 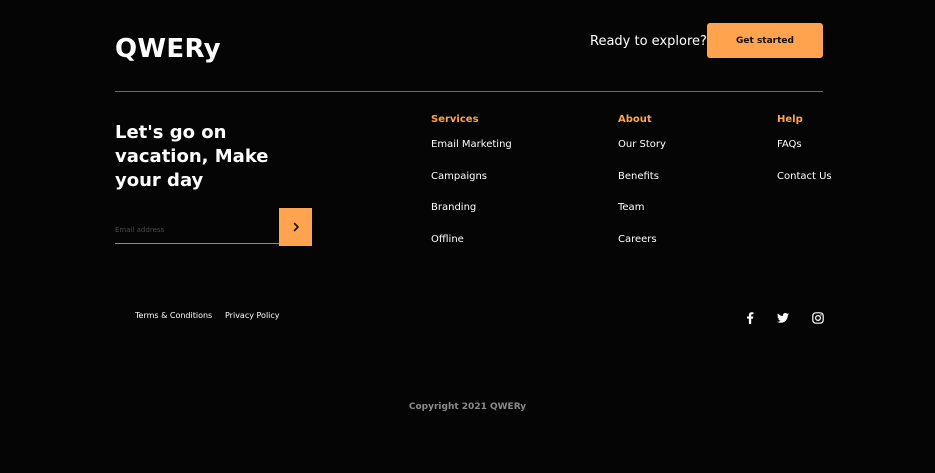 What do you see at coordinates (642, 208) in the screenshot?
I see `link-team: Team` at bounding box center [642, 208].